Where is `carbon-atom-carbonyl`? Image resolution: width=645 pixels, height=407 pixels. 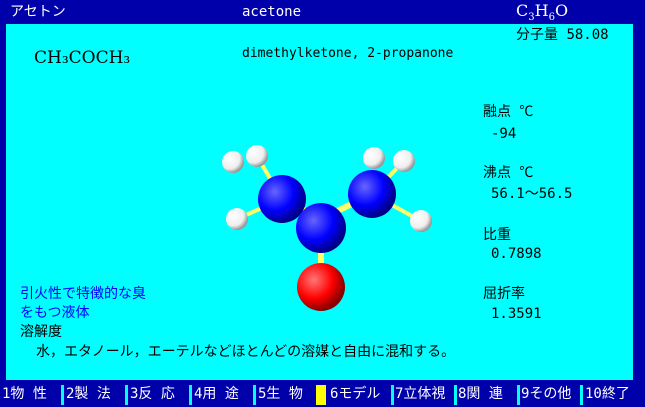 carbon-atom-carbonyl is located at coordinates (321, 228).